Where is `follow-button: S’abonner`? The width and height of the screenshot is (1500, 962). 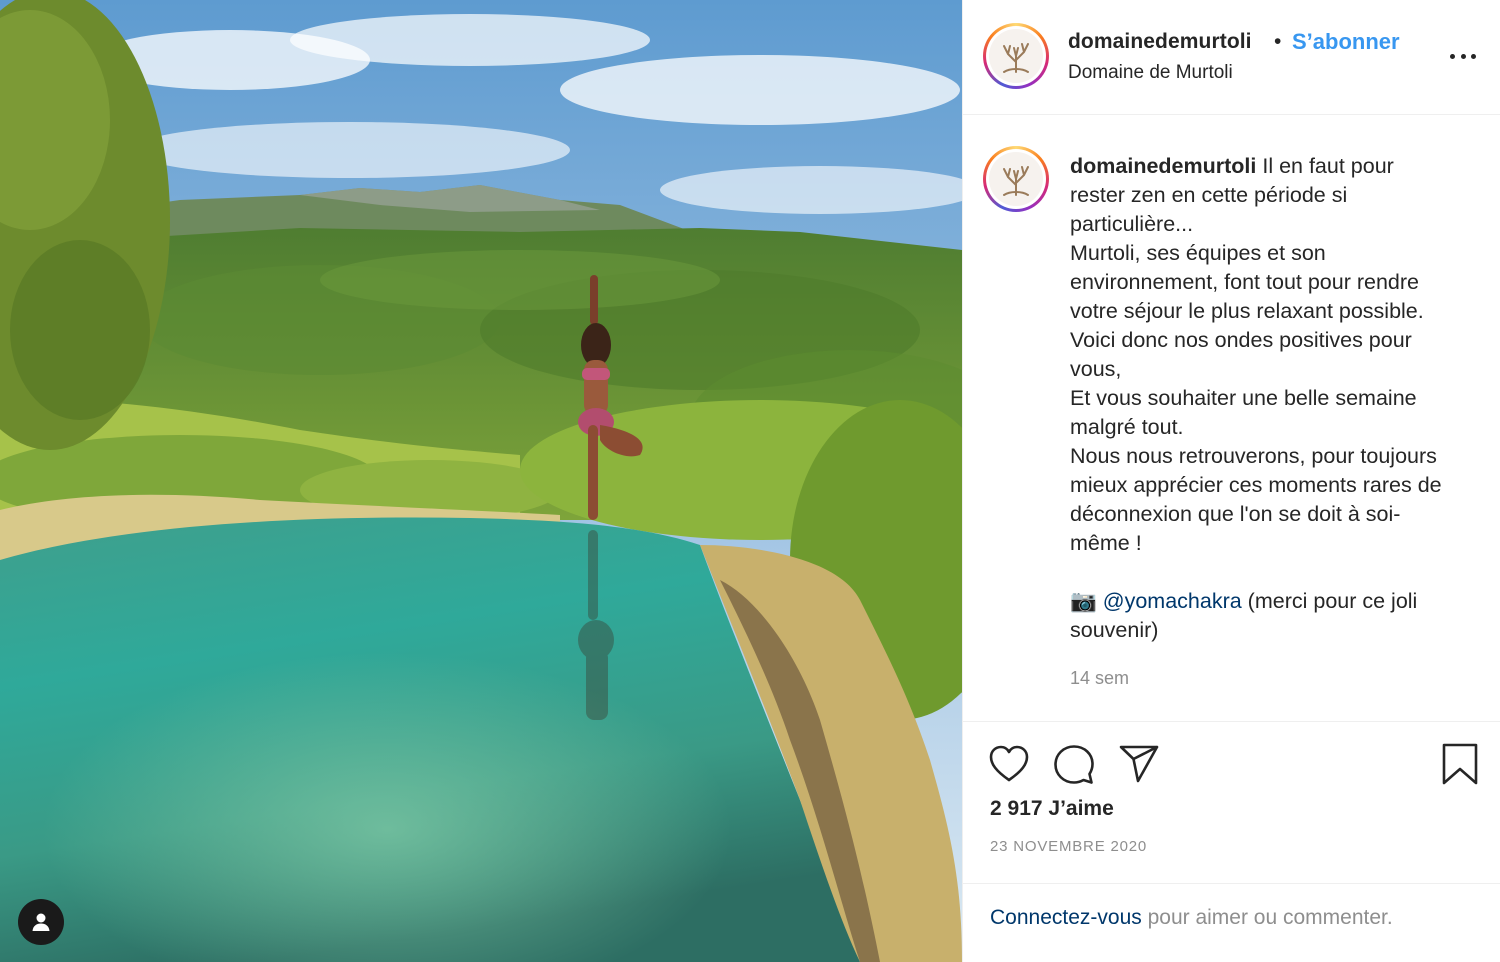
follow-button: S’abonner is located at coordinates (1346, 42).